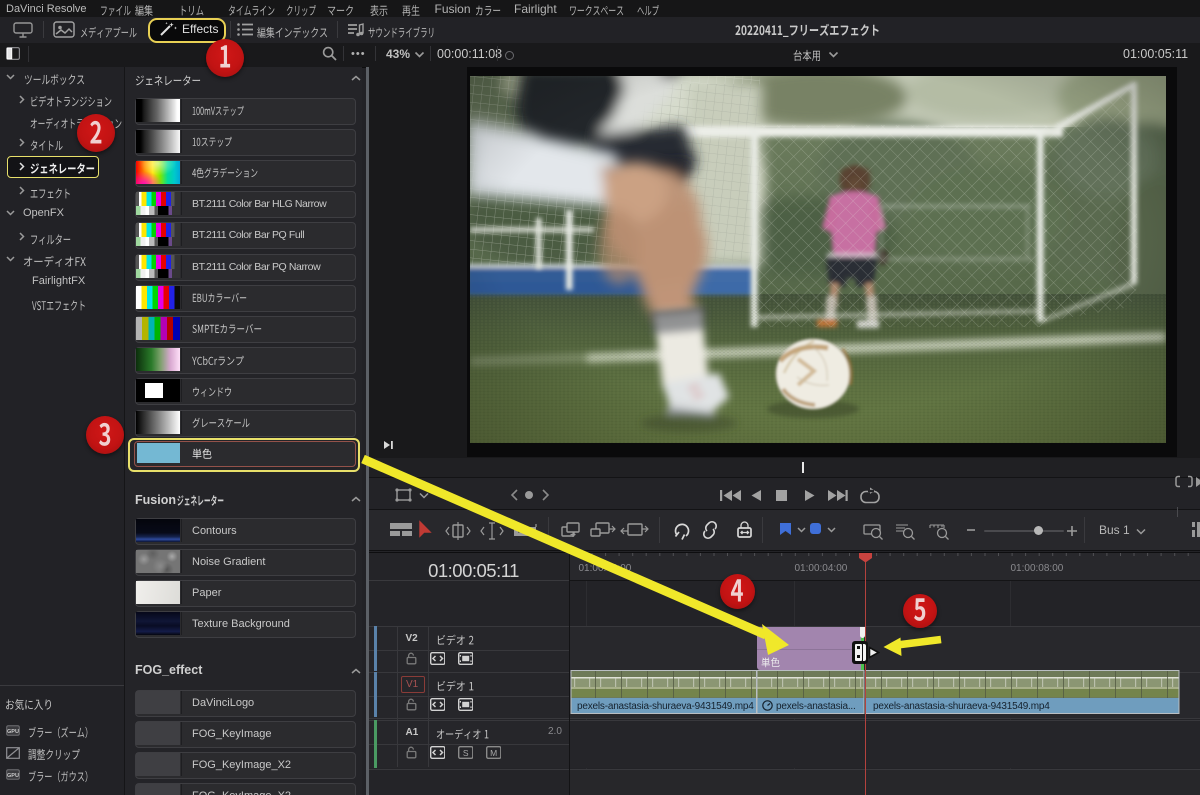 This screenshot has width=1200, height=795. I want to click on svg-text: S, so click(465, 752).